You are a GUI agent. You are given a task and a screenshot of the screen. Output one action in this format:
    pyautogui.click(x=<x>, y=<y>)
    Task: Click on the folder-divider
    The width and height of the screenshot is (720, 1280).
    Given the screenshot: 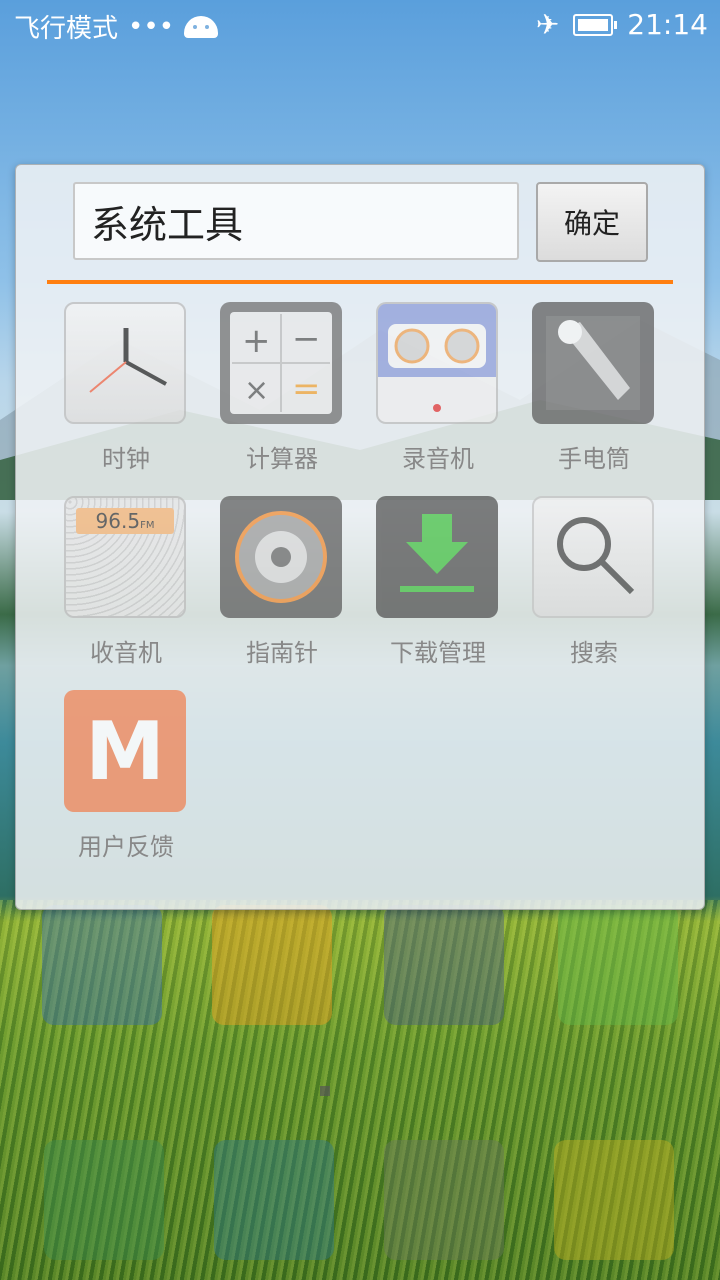 What is the action you would take?
    pyautogui.click(x=360, y=282)
    